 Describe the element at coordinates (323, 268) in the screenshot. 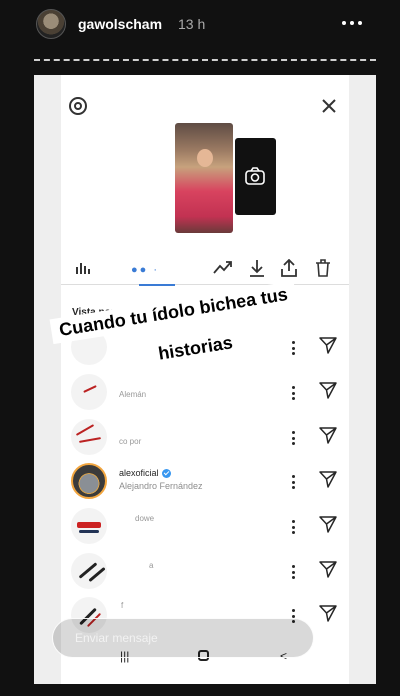

I see `trash-icon` at that location.